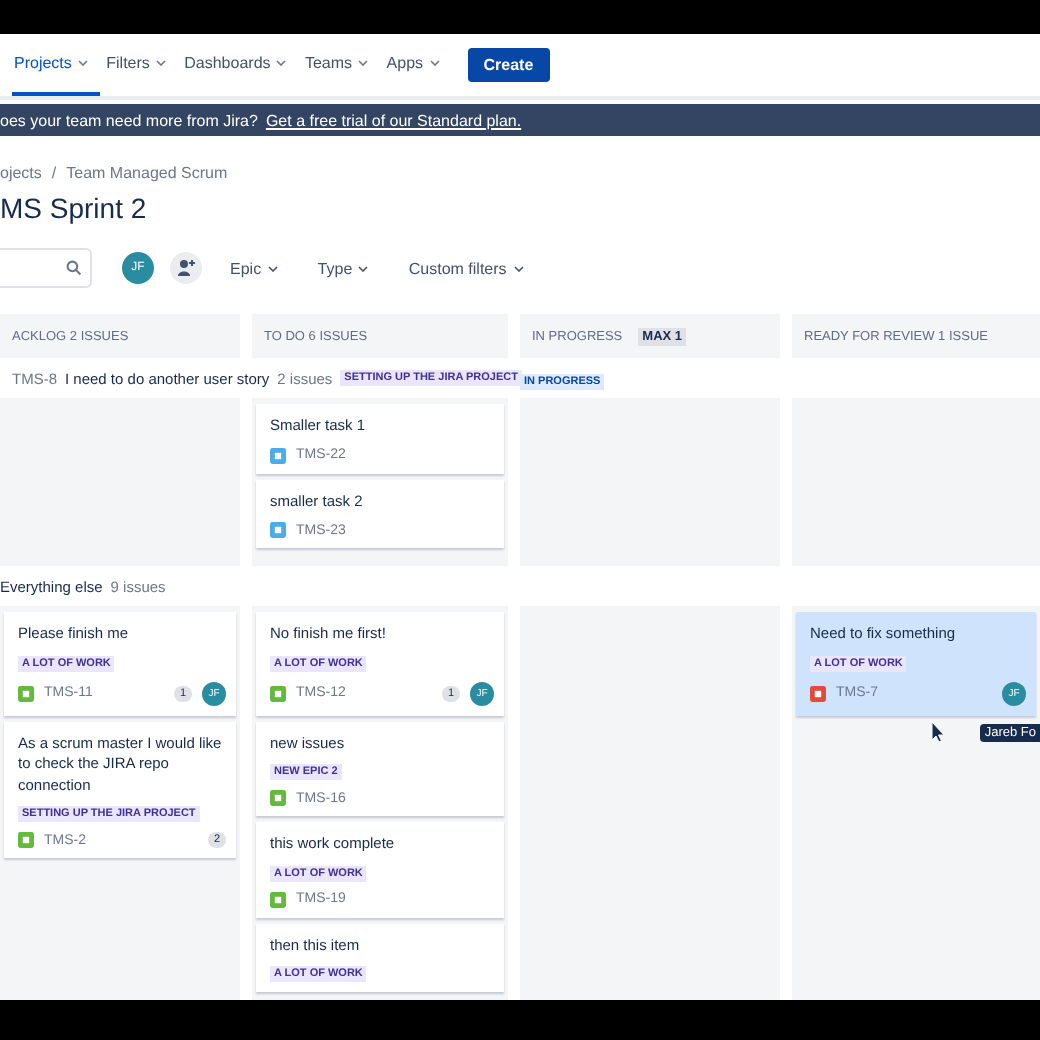 This screenshot has width=1040, height=1040. Describe the element at coordinates (341, 65) in the screenshot. I see `nav-menu: Teams` at that location.